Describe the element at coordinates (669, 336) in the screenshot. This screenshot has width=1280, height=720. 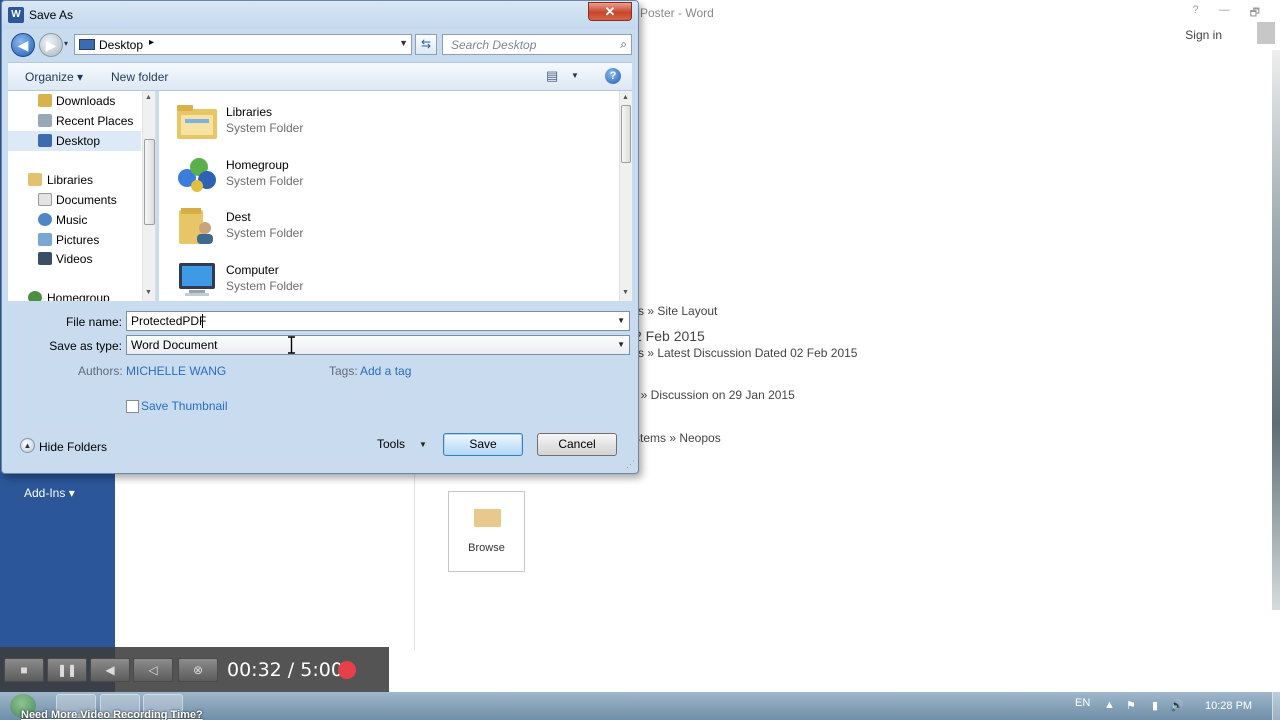
I see `recent-item-title: 2 Feb 2015` at that location.